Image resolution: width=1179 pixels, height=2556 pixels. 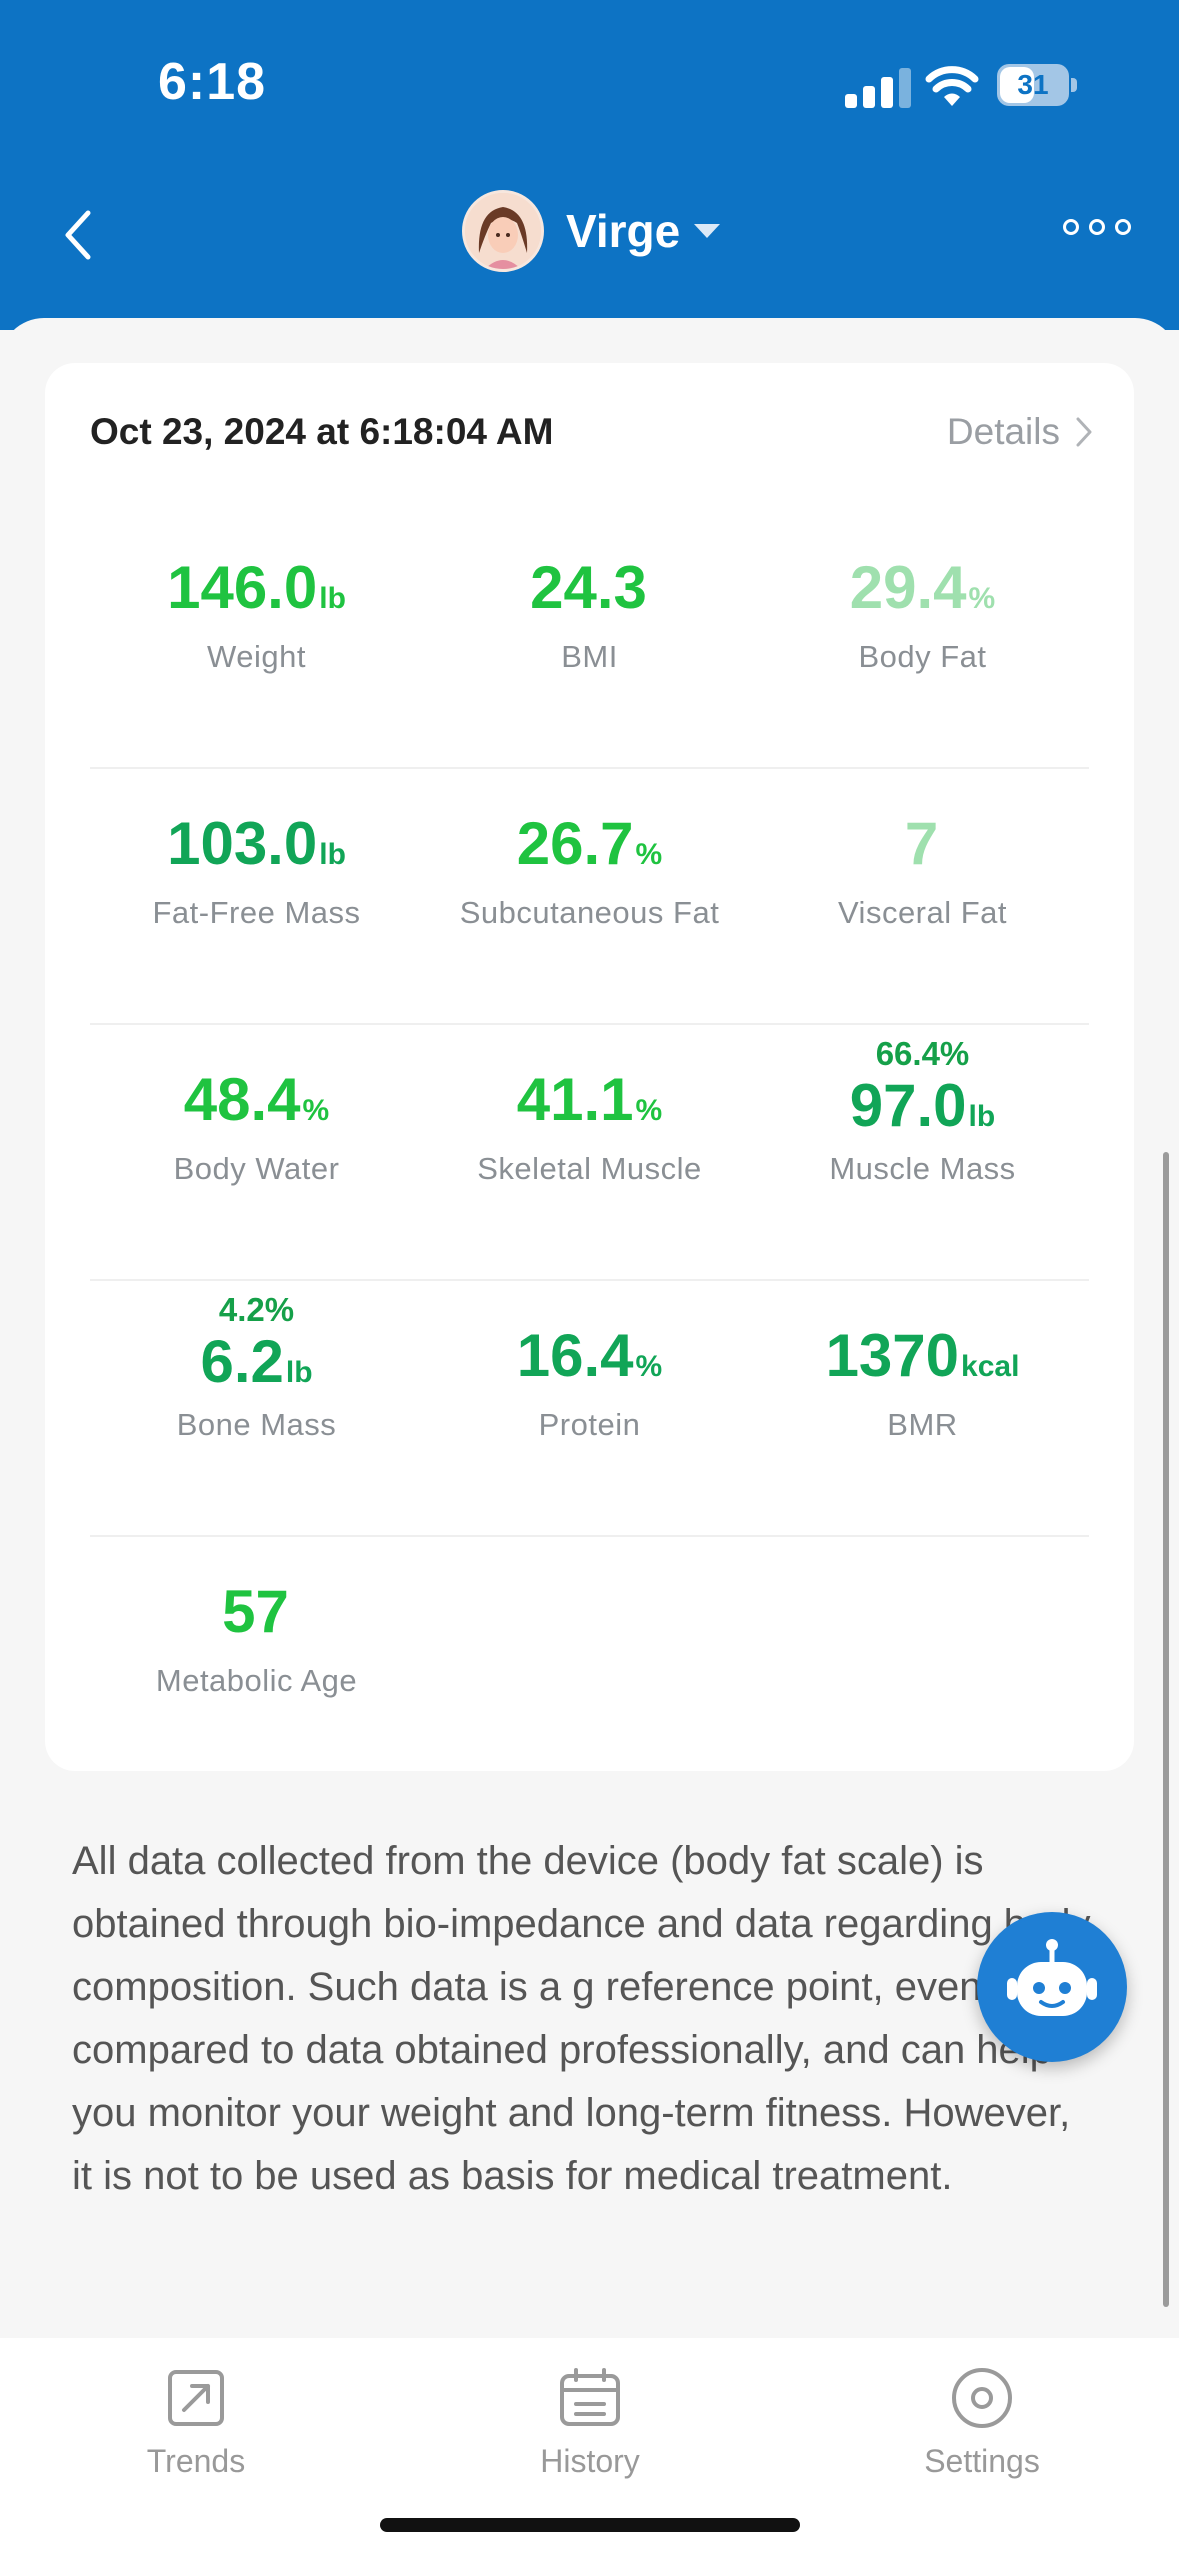 I want to click on assistant-bot-button, so click(x=1052, y=1987).